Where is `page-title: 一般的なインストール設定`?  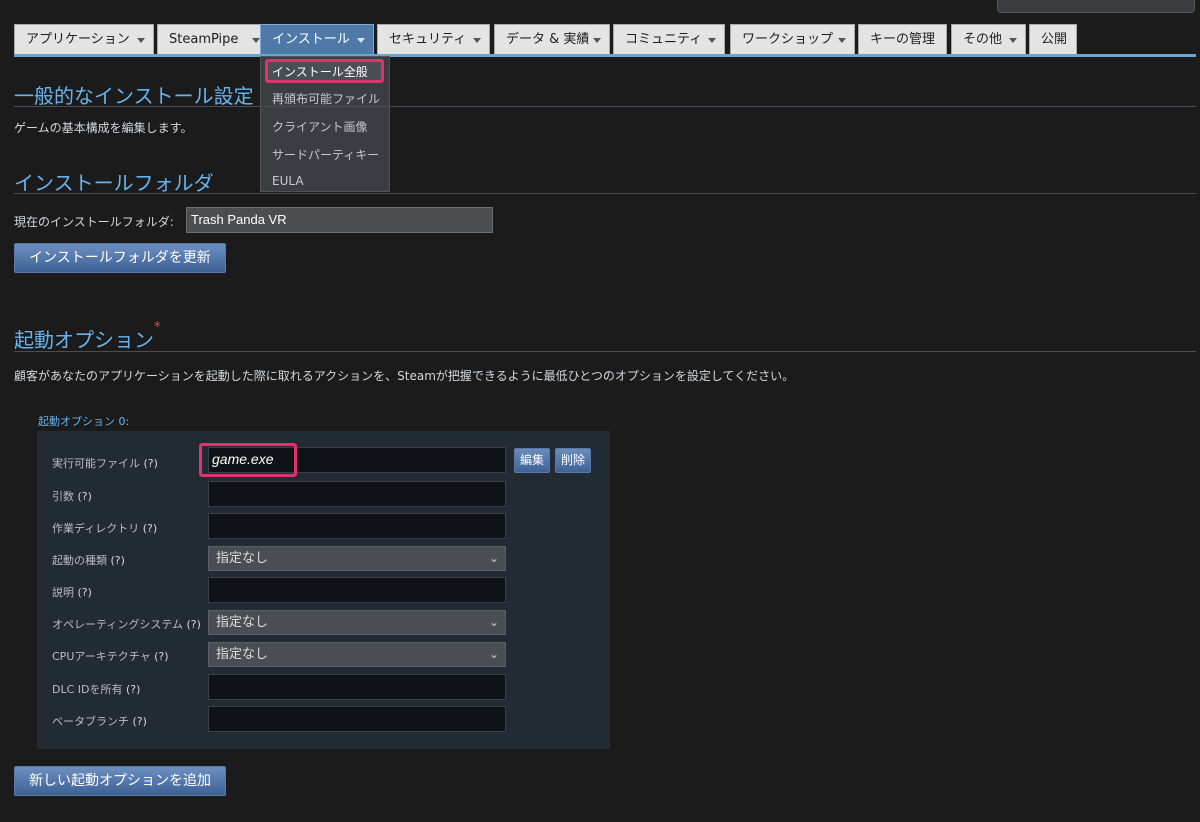 page-title: 一般的なインストール設定 is located at coordinates (134, 96).